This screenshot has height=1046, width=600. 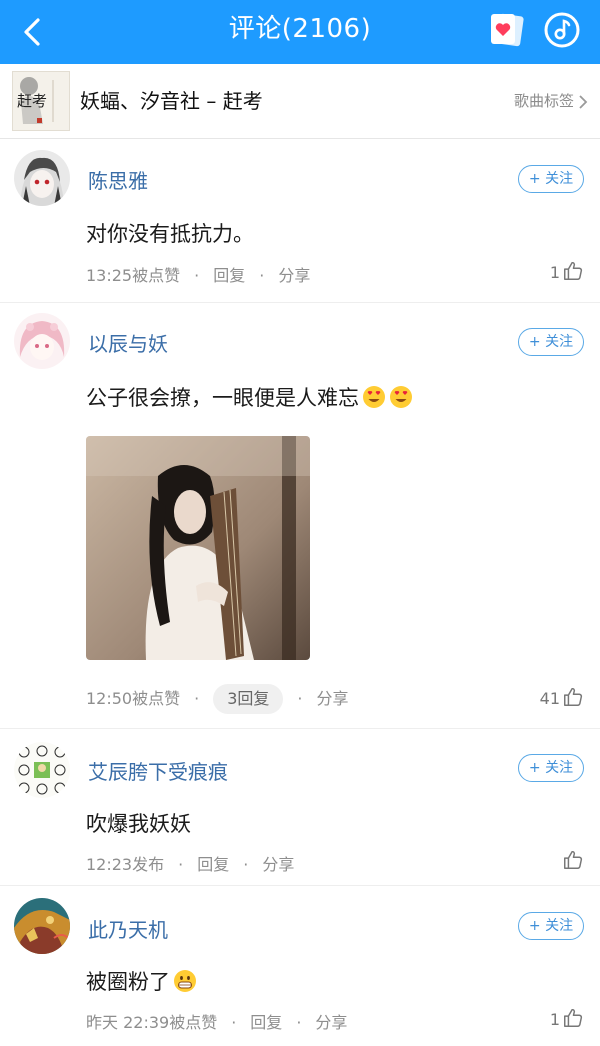 I want to click on song-title: 妖蝠、汐音社 – 赶考, so click(x=171, y=101).